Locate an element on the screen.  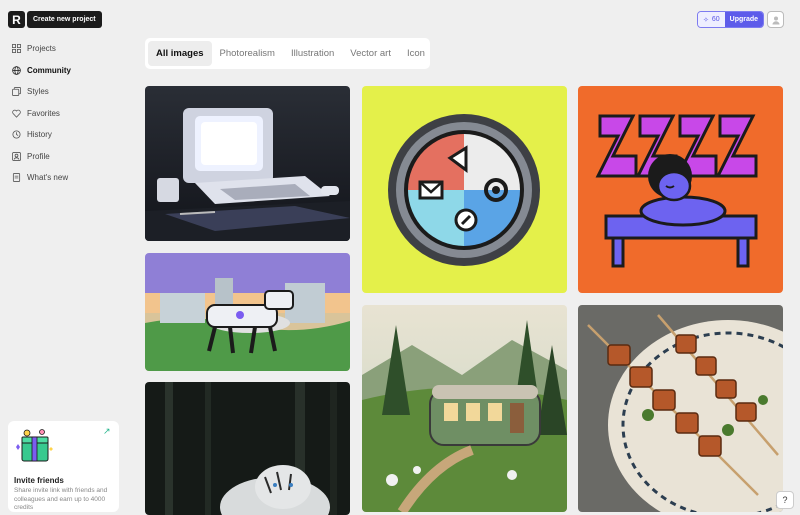
user-icon is located at coordinates (775, 20).